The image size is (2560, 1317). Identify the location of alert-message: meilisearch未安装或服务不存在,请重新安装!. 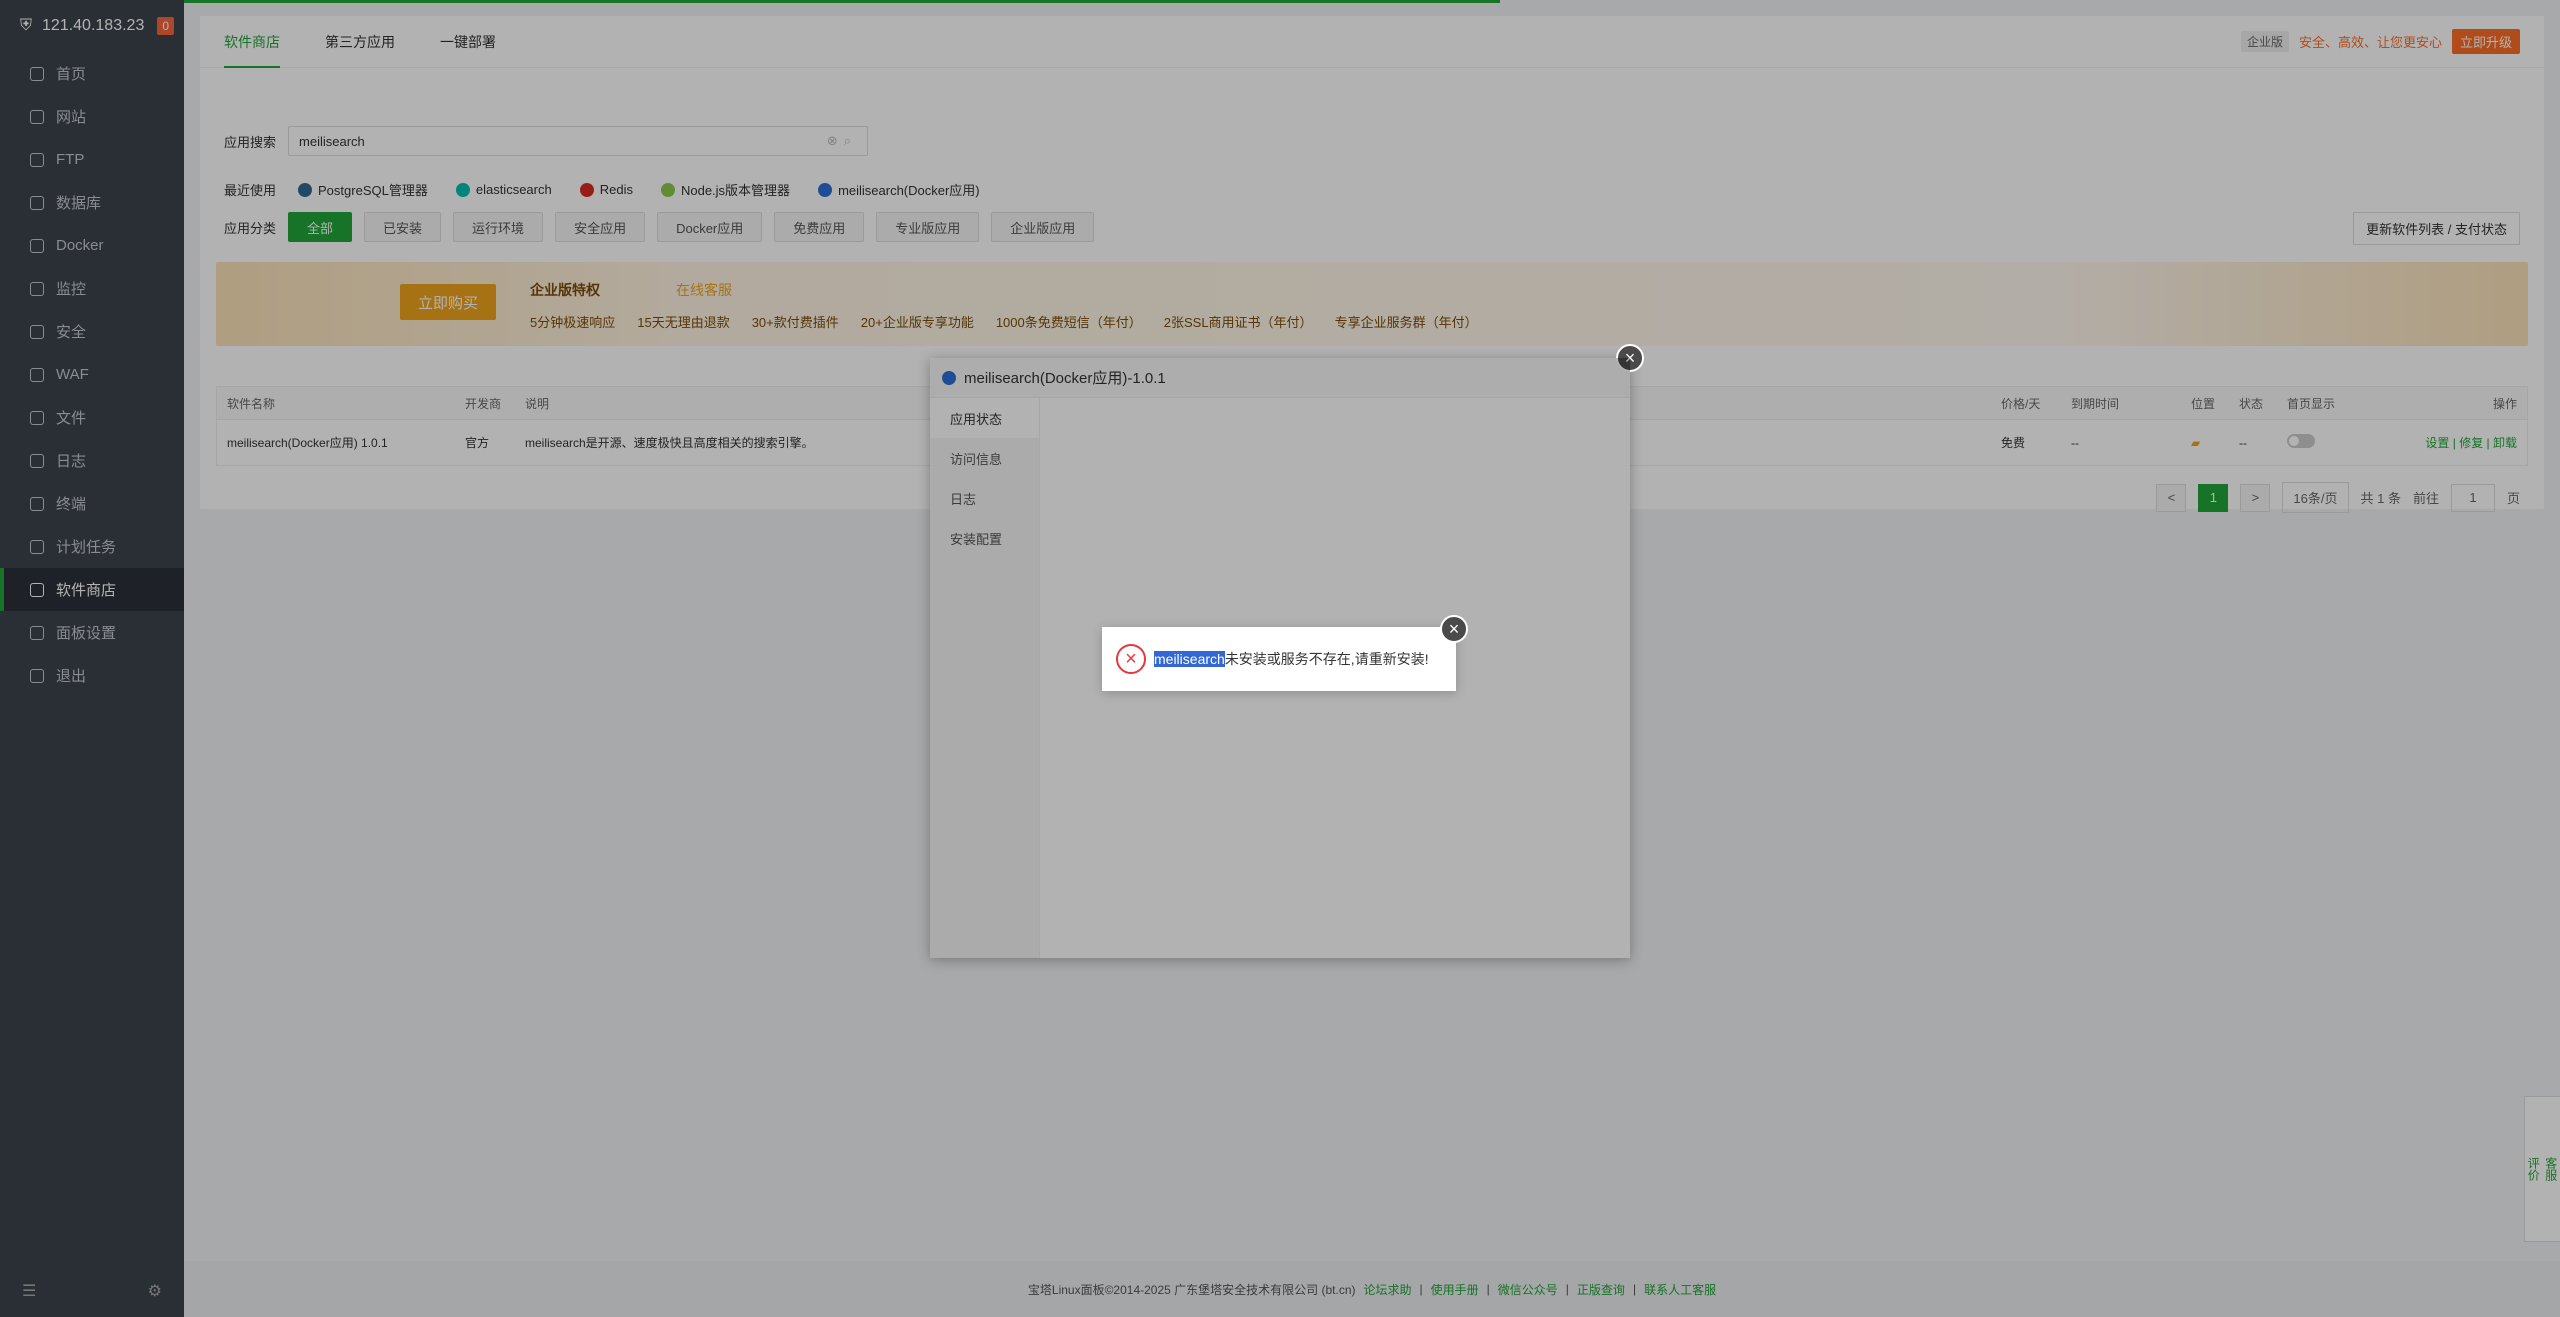
(1291, 659).